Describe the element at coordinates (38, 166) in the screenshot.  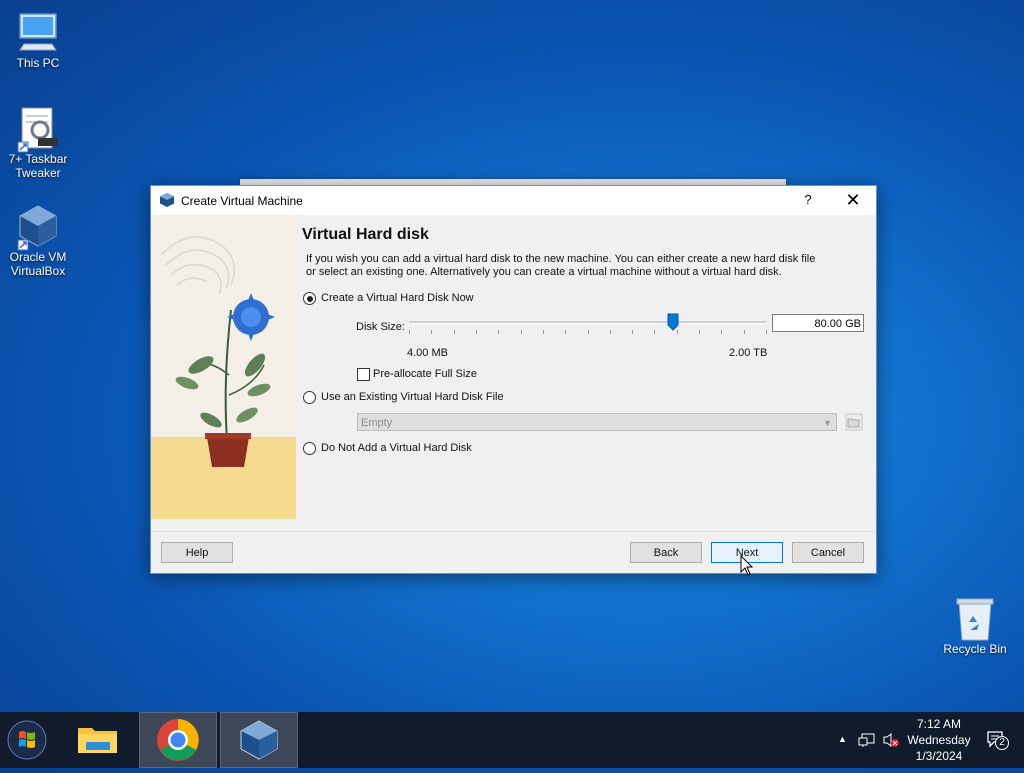
I see `desktop-icon-label: 7+ Taskbar Tweaker` at that location.